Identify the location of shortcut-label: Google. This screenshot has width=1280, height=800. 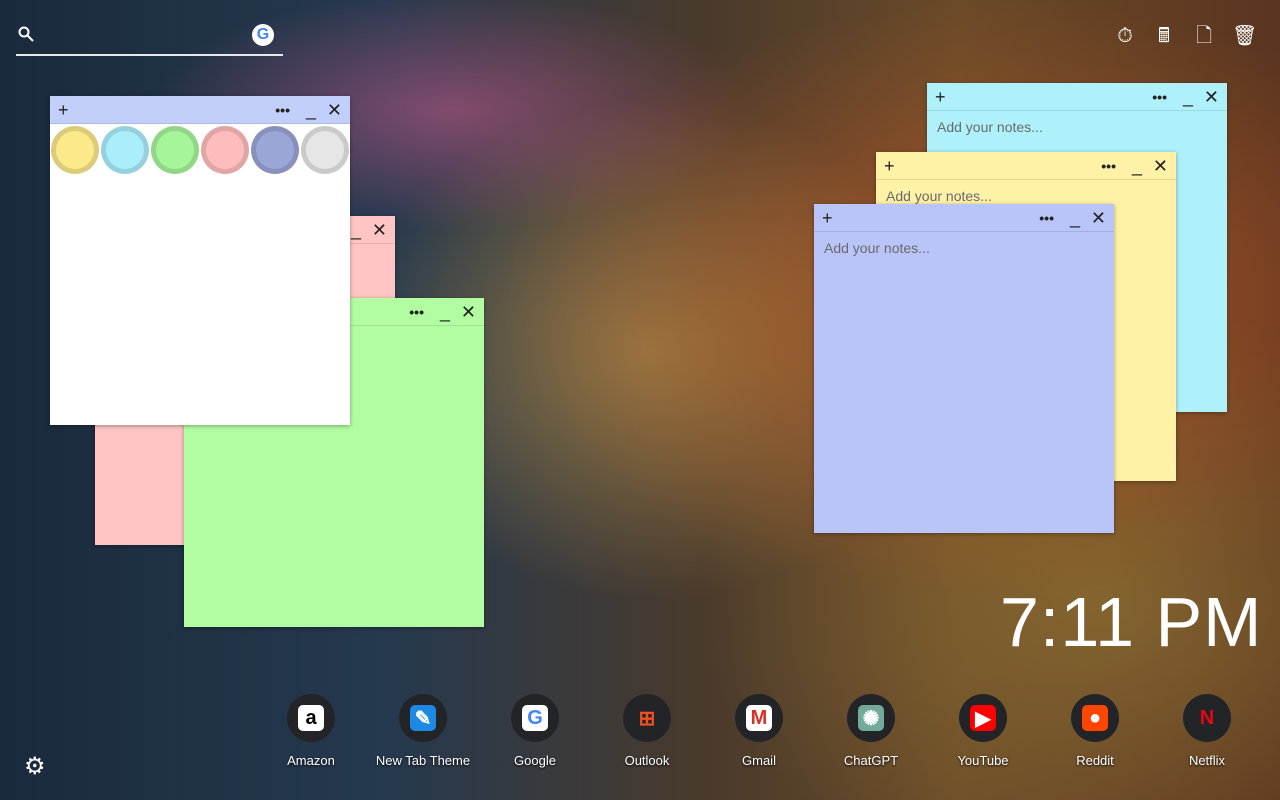
(535, 760).